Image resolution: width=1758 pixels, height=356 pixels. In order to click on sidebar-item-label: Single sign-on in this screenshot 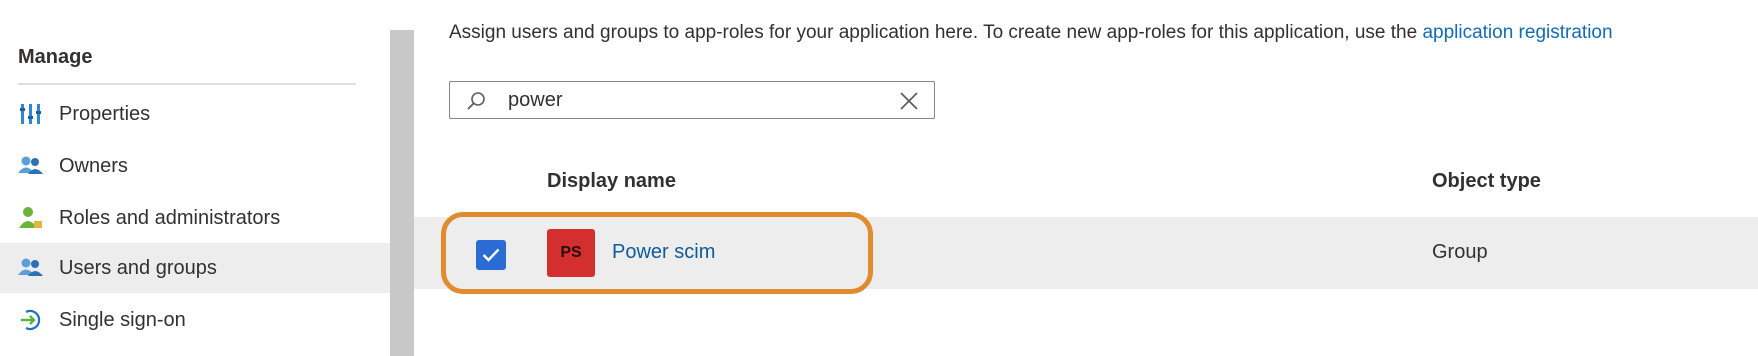, I will do `click(122, 319)`.